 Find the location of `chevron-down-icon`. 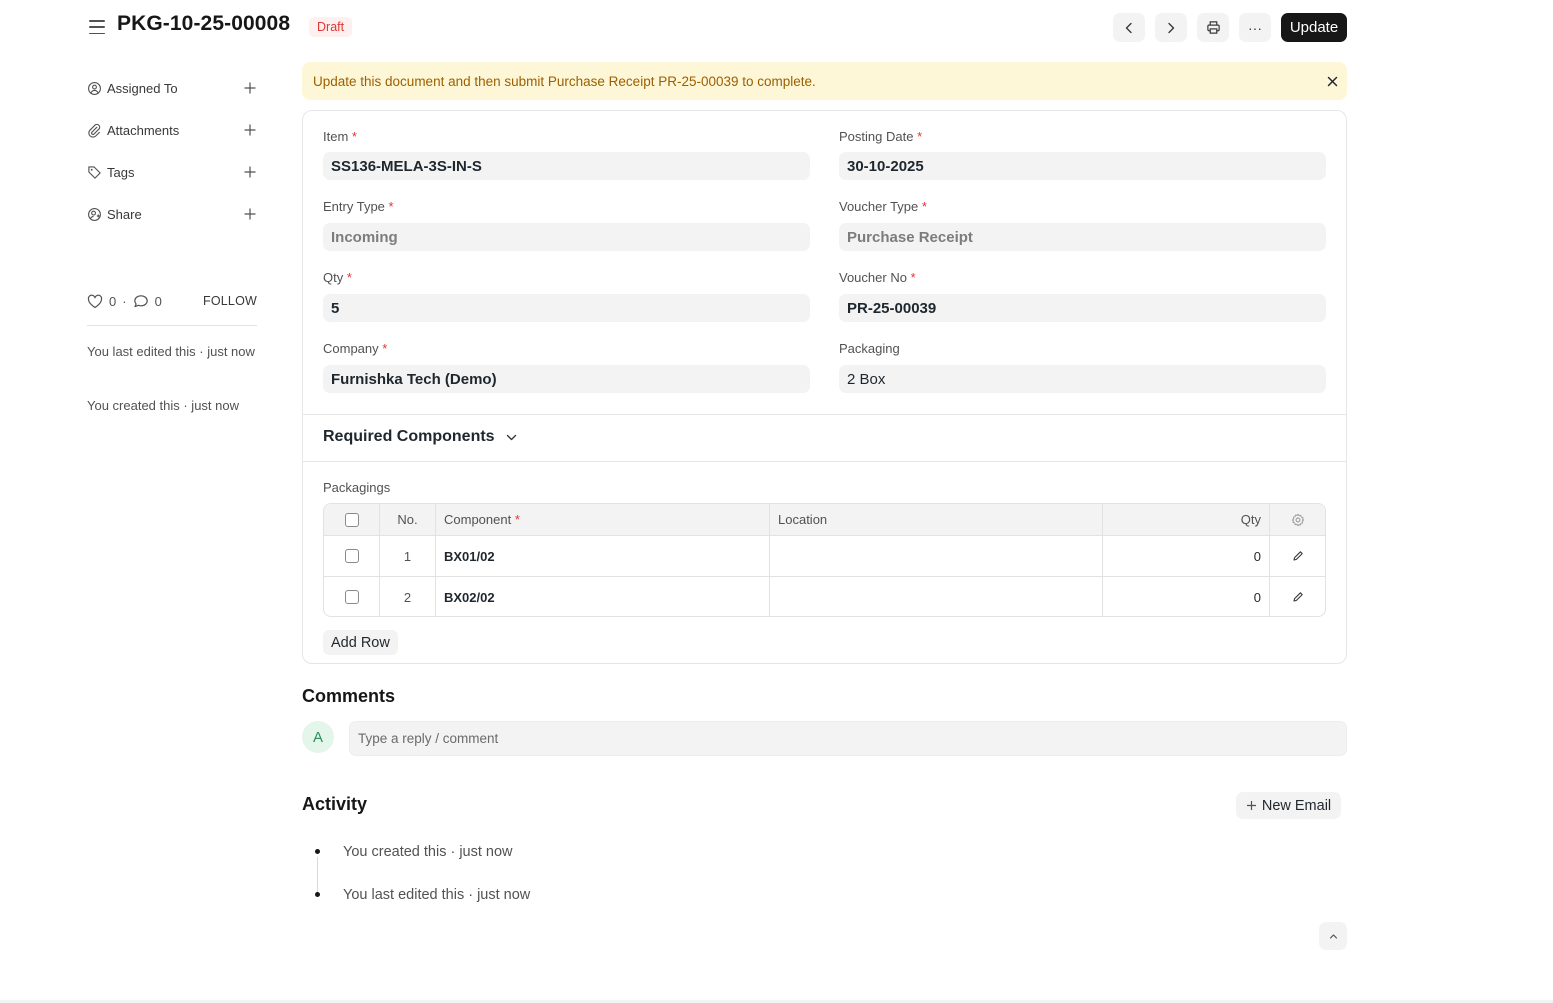

chevron-down-icon is located at coordinates (511, 437).